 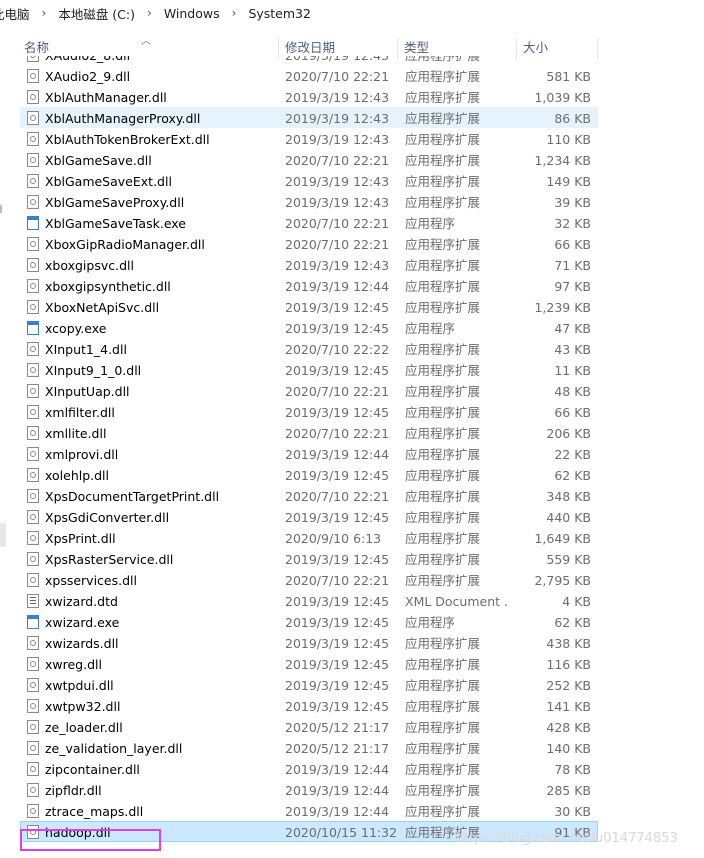 I want to click on file-row: xboxgipsvc.dll 2019/3/19 12:43 应用程序扩展 71 KB, so click(x=309, y=264).